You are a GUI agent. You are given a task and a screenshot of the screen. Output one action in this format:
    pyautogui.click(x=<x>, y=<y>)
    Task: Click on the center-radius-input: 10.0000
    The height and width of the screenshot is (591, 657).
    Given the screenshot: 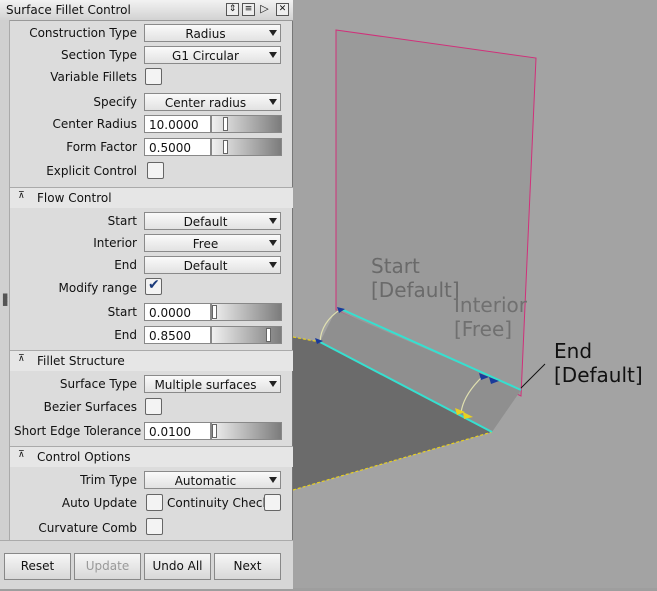 What is the action you would take?
    pyautogui.click(x=177, y=124)
    